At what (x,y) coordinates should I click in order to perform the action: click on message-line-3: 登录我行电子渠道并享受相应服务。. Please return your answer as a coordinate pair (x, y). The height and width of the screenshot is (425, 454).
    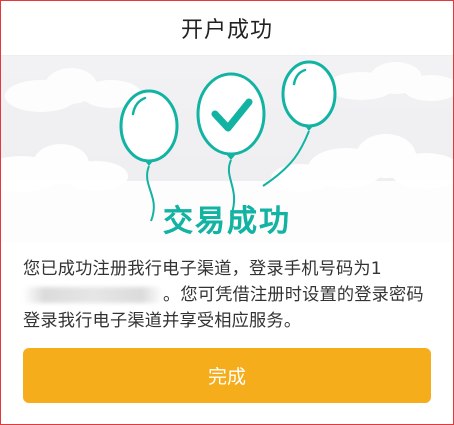
    Looking at the image, I should click on (162, 321).